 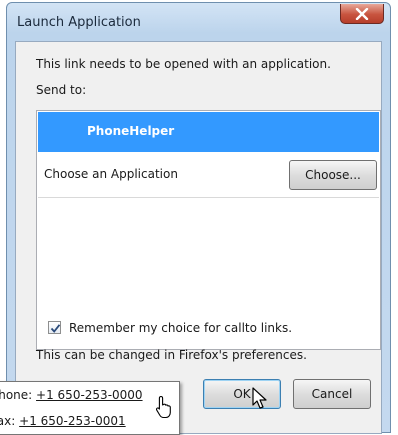 I want to click on close-button, so click(x=362, y=14).